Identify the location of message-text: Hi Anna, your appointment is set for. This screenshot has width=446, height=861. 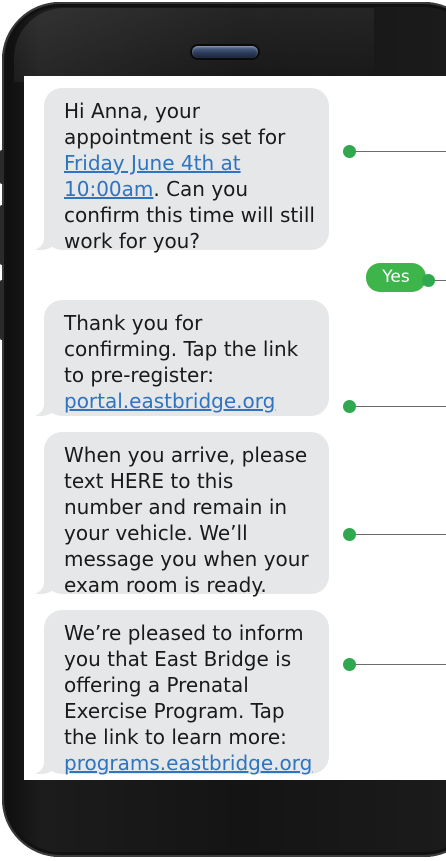
(175, 124).